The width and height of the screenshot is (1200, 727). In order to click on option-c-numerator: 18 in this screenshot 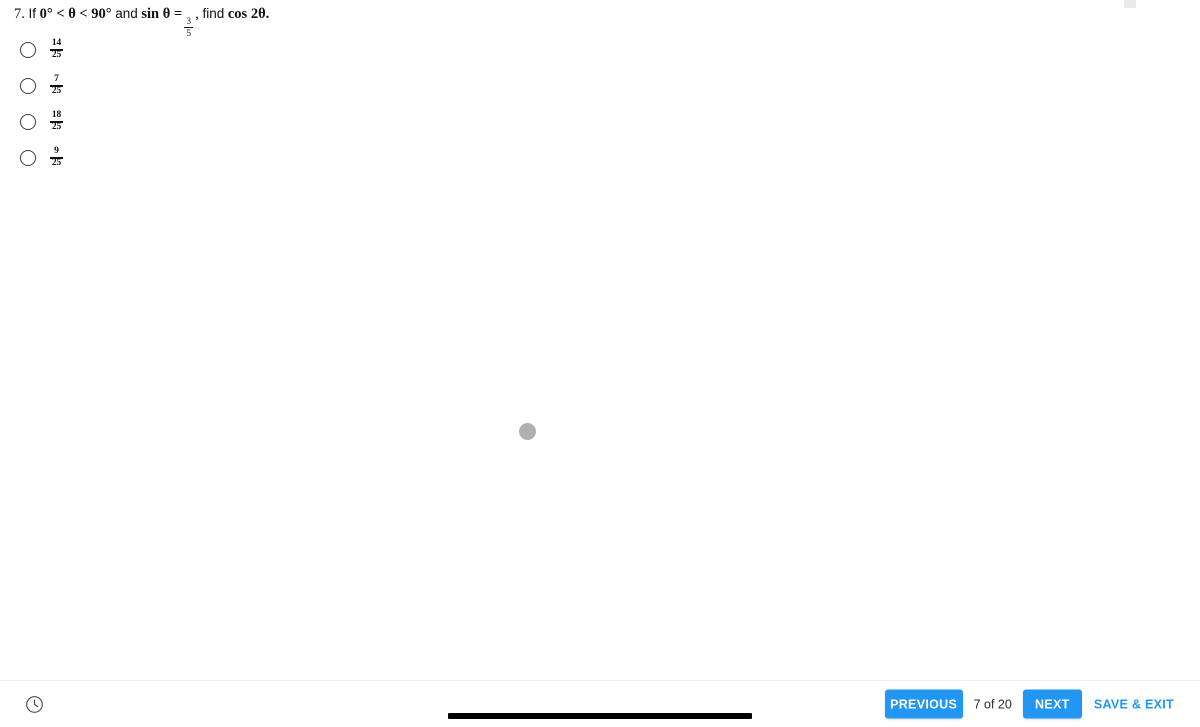, I will do `click(56, 114)`.